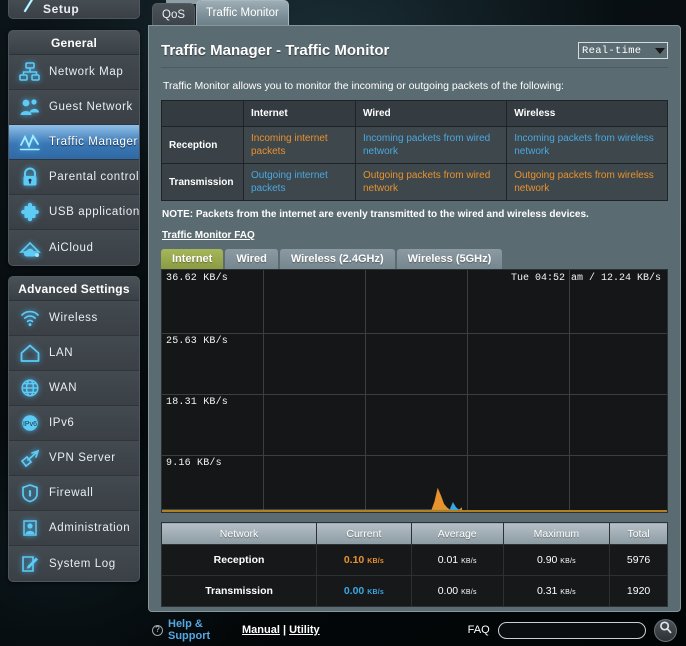 This screenshot has height=646, width=686. I want to click on desc-col-wireless: Wireless, so click(587, 113).